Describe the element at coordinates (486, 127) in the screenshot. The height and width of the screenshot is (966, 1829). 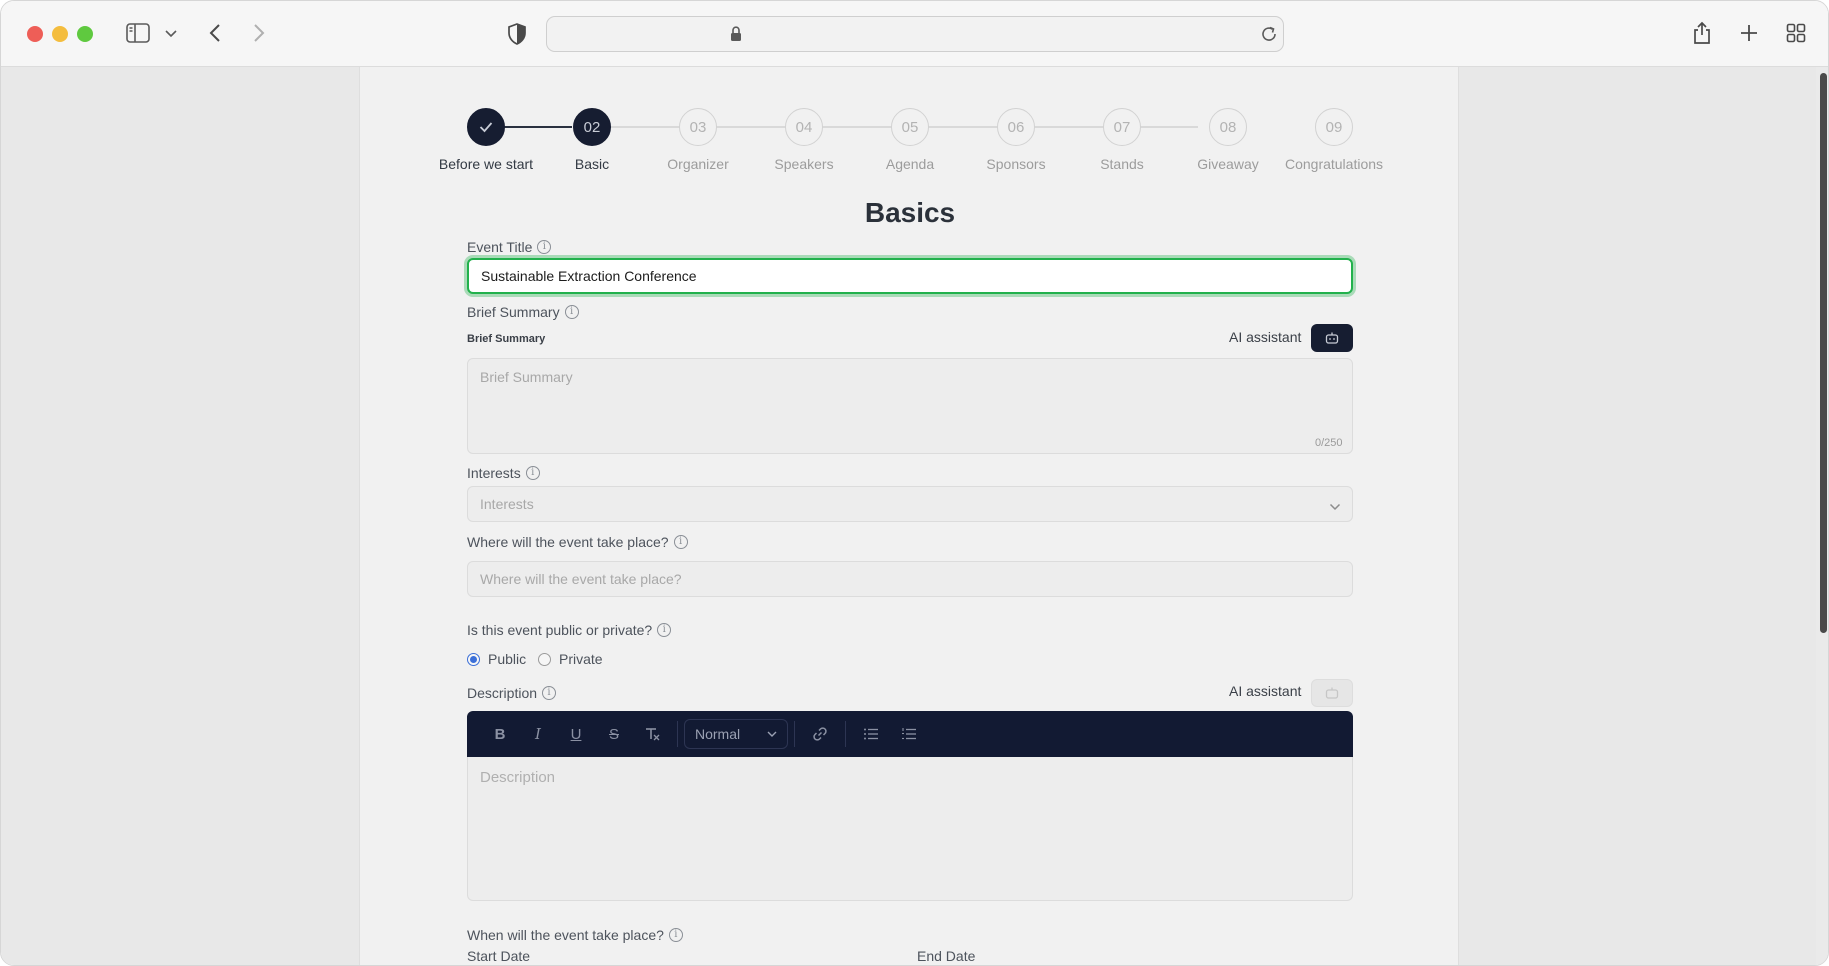
I see `checkmark-icon` at that location.